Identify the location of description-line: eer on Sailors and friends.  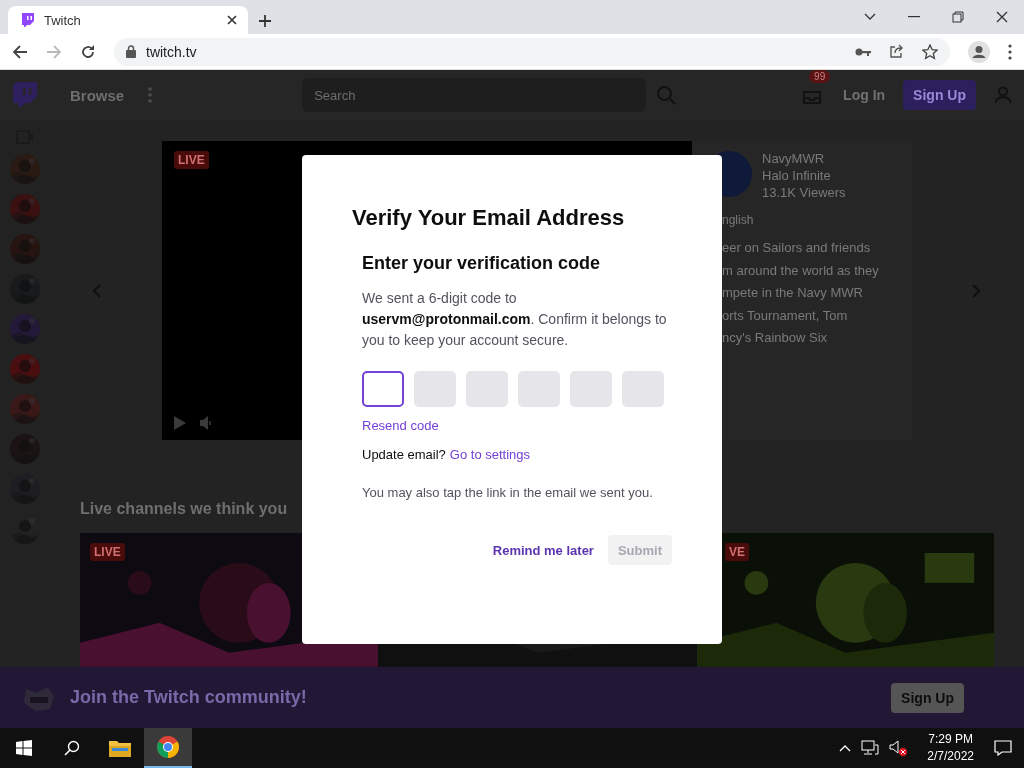
(797, 248).